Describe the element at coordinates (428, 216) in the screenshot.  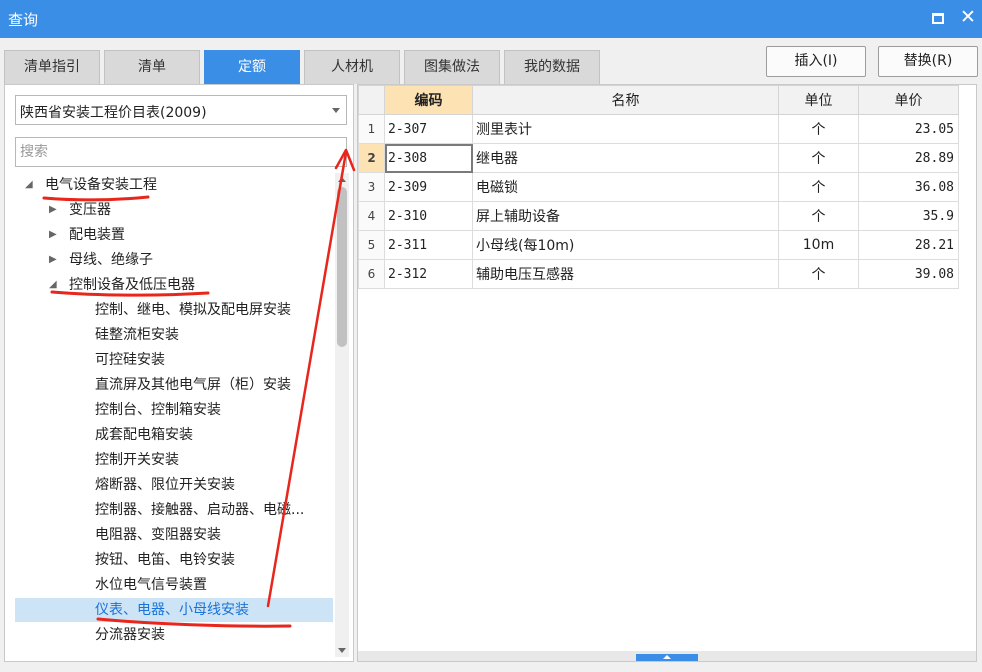
I see `cell-code: 2-310` at that location.